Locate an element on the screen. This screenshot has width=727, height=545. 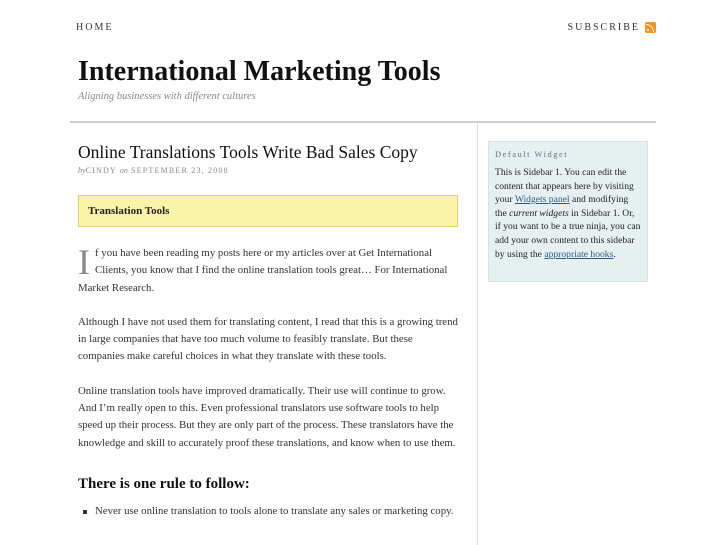
rss-feed-icon is located at coordinates (650, 27).